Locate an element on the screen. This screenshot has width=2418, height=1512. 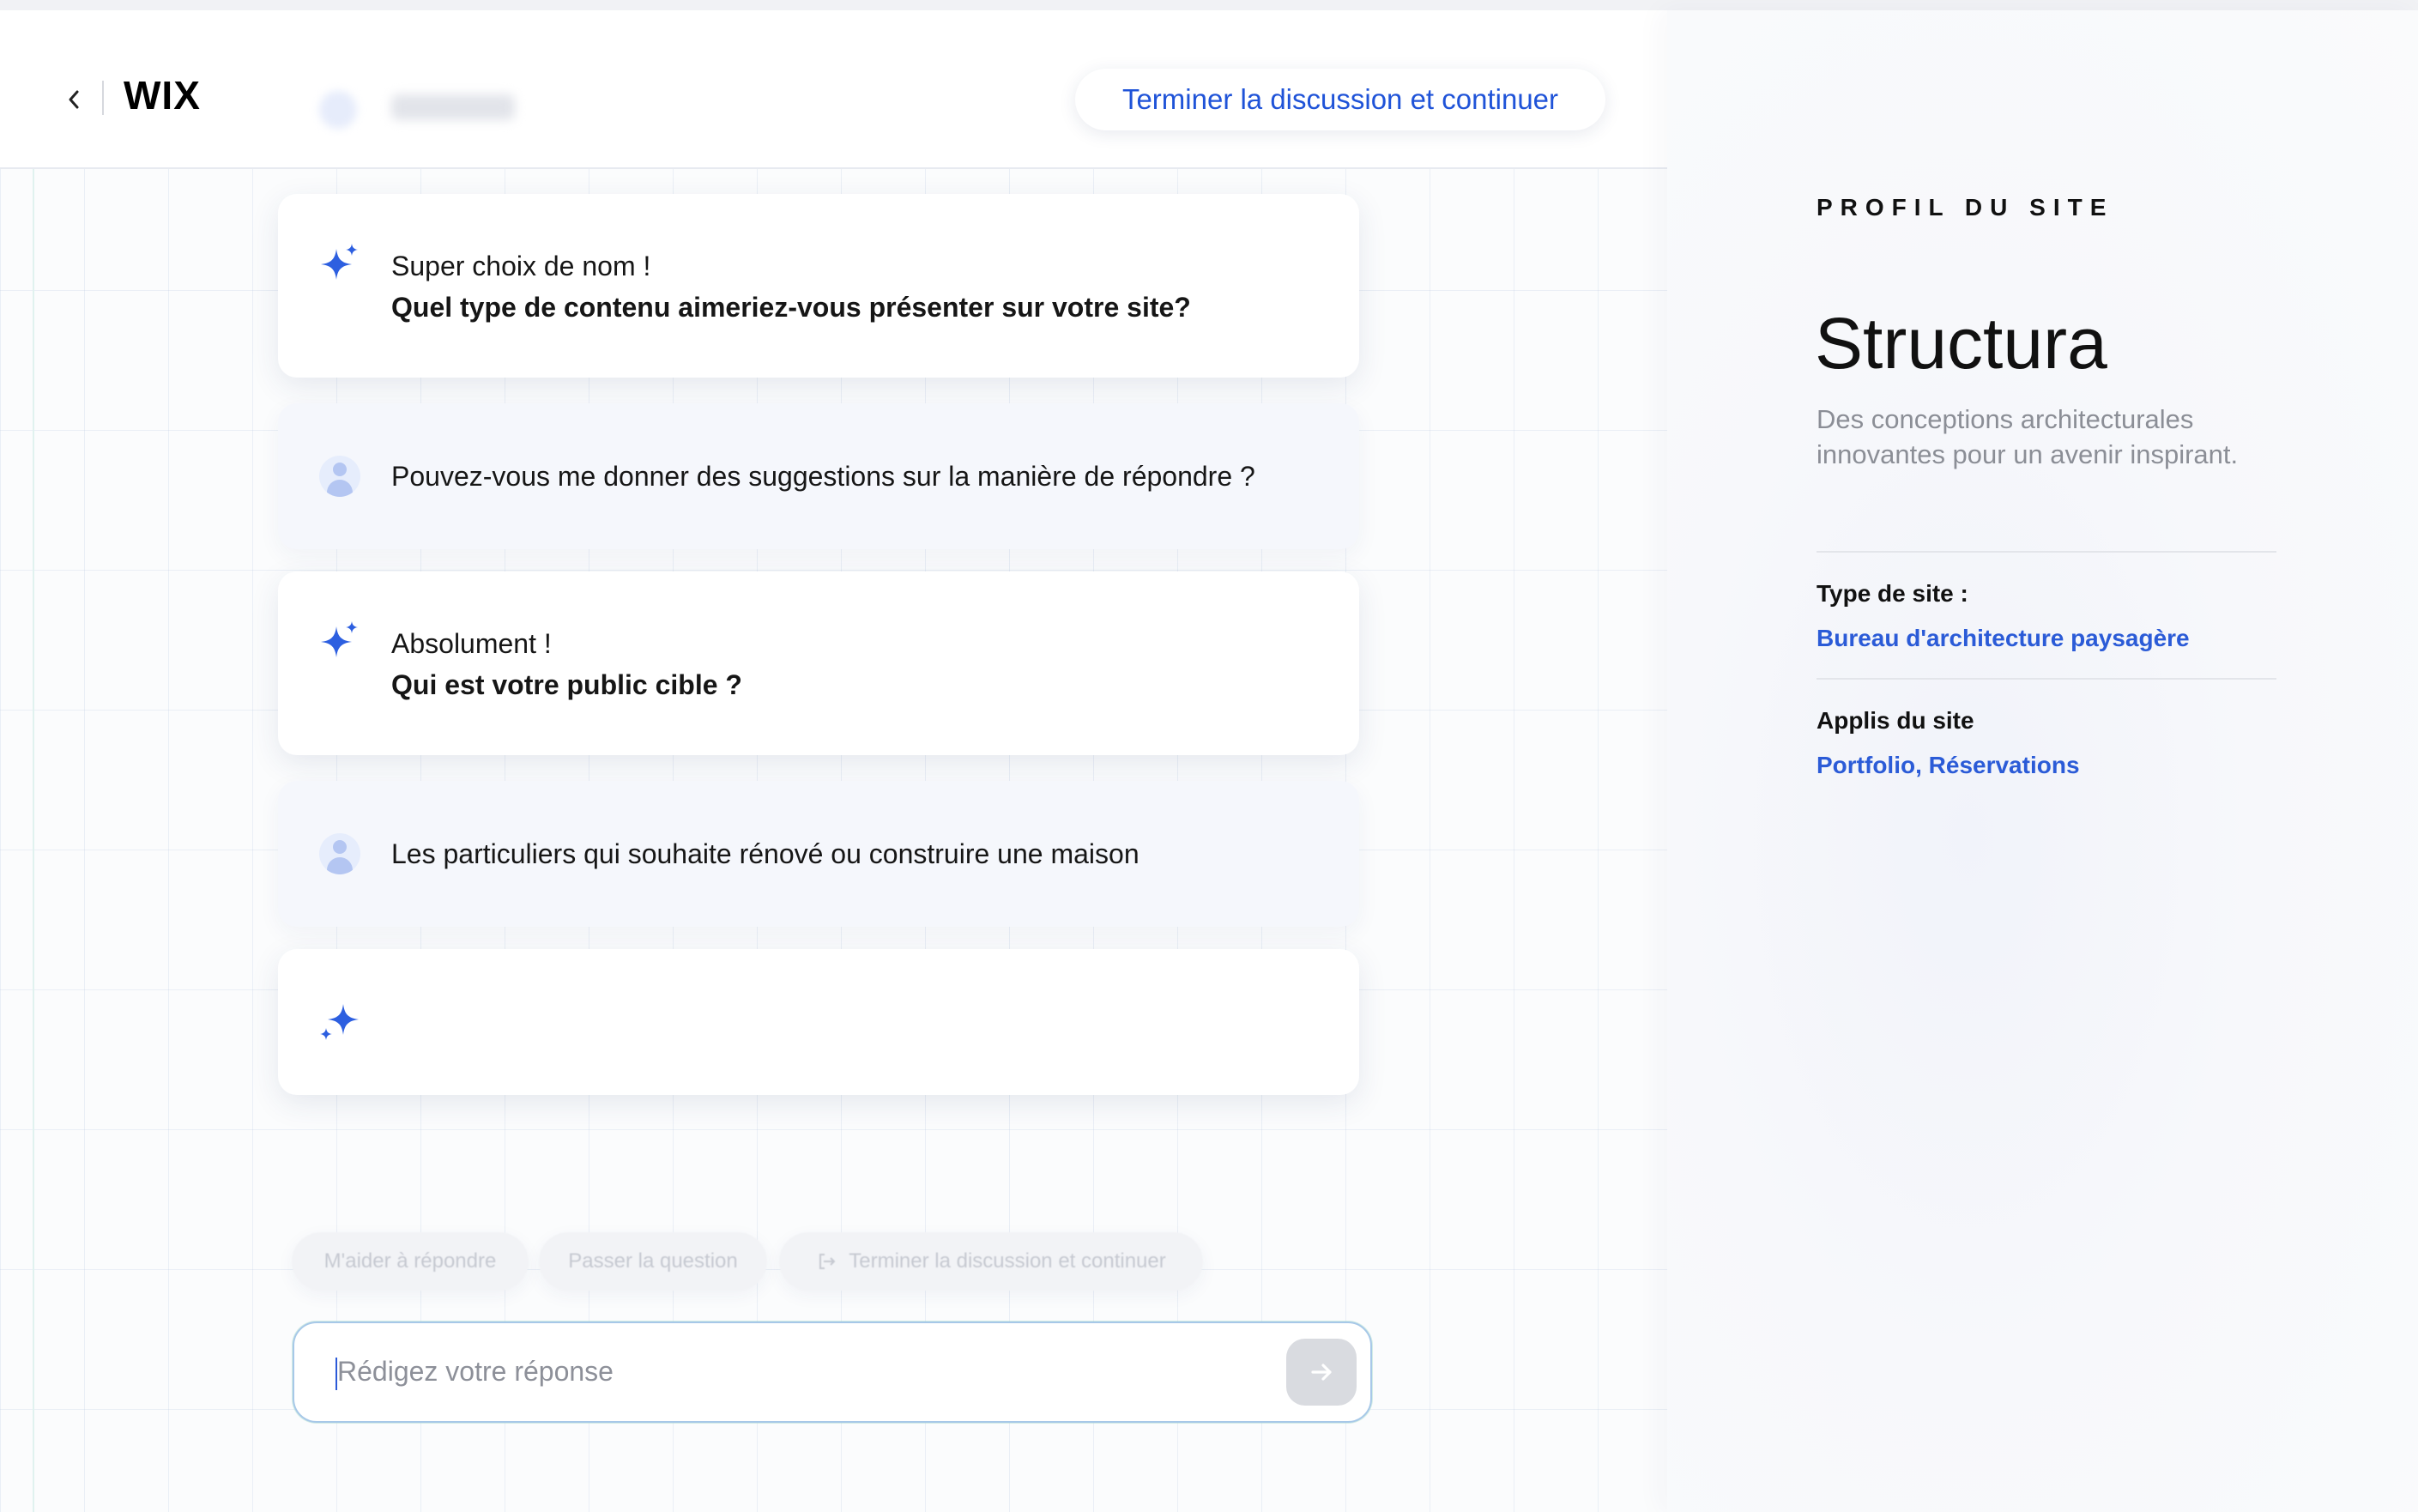
header: WIX Terminer la discussion et continuer is located at coordinates (833, 89).